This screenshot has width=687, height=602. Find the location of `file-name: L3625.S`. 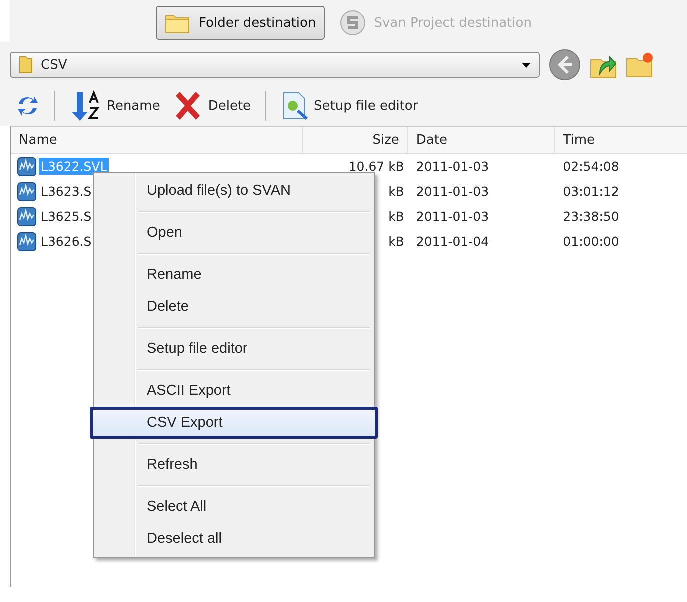

file-name: L3625.S is located at coordinates (66, 216).